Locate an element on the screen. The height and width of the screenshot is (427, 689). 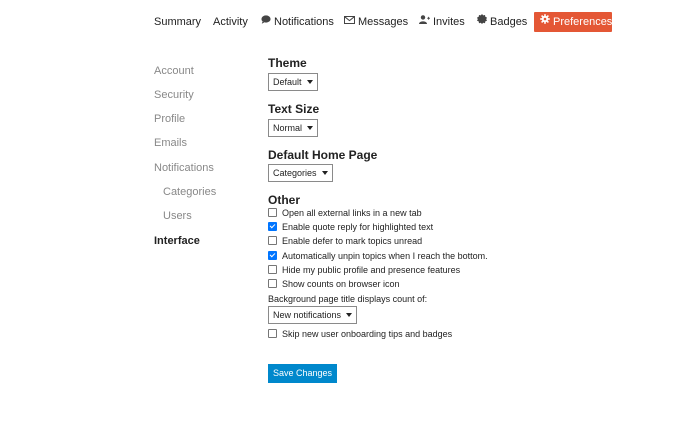
nav-activity: Activity is located at coordinates (230, 22).